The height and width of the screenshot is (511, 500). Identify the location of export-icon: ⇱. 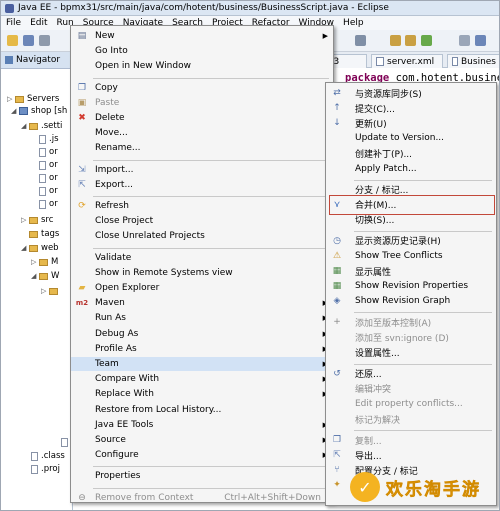
(82, 184).